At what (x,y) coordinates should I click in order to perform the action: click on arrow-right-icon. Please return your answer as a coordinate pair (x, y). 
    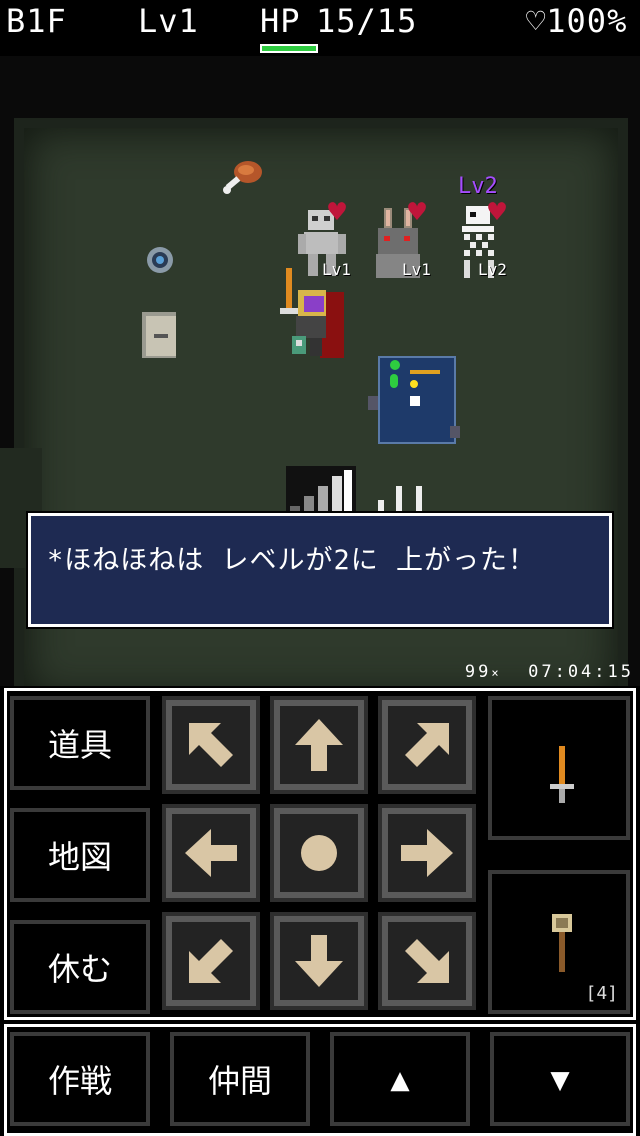
    Looking at the image, I should click on (427, 853).